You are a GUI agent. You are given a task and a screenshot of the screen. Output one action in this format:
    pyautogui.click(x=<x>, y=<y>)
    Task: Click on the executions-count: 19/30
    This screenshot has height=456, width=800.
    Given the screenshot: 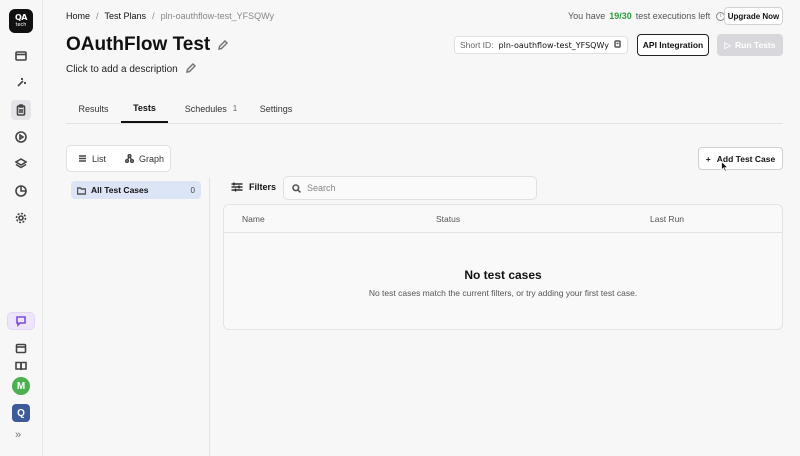 What is the action you would take?
    pyautogui.click(x=620, y=16)
    